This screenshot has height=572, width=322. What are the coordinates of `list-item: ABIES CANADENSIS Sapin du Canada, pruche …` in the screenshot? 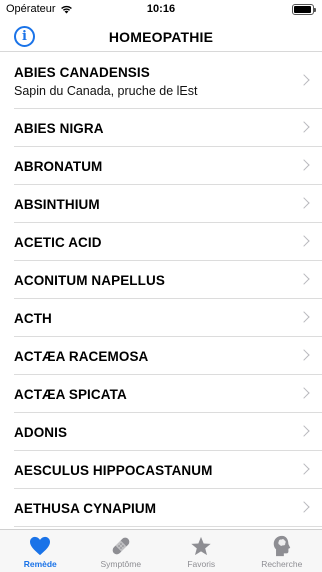 It's located at (168, 81).